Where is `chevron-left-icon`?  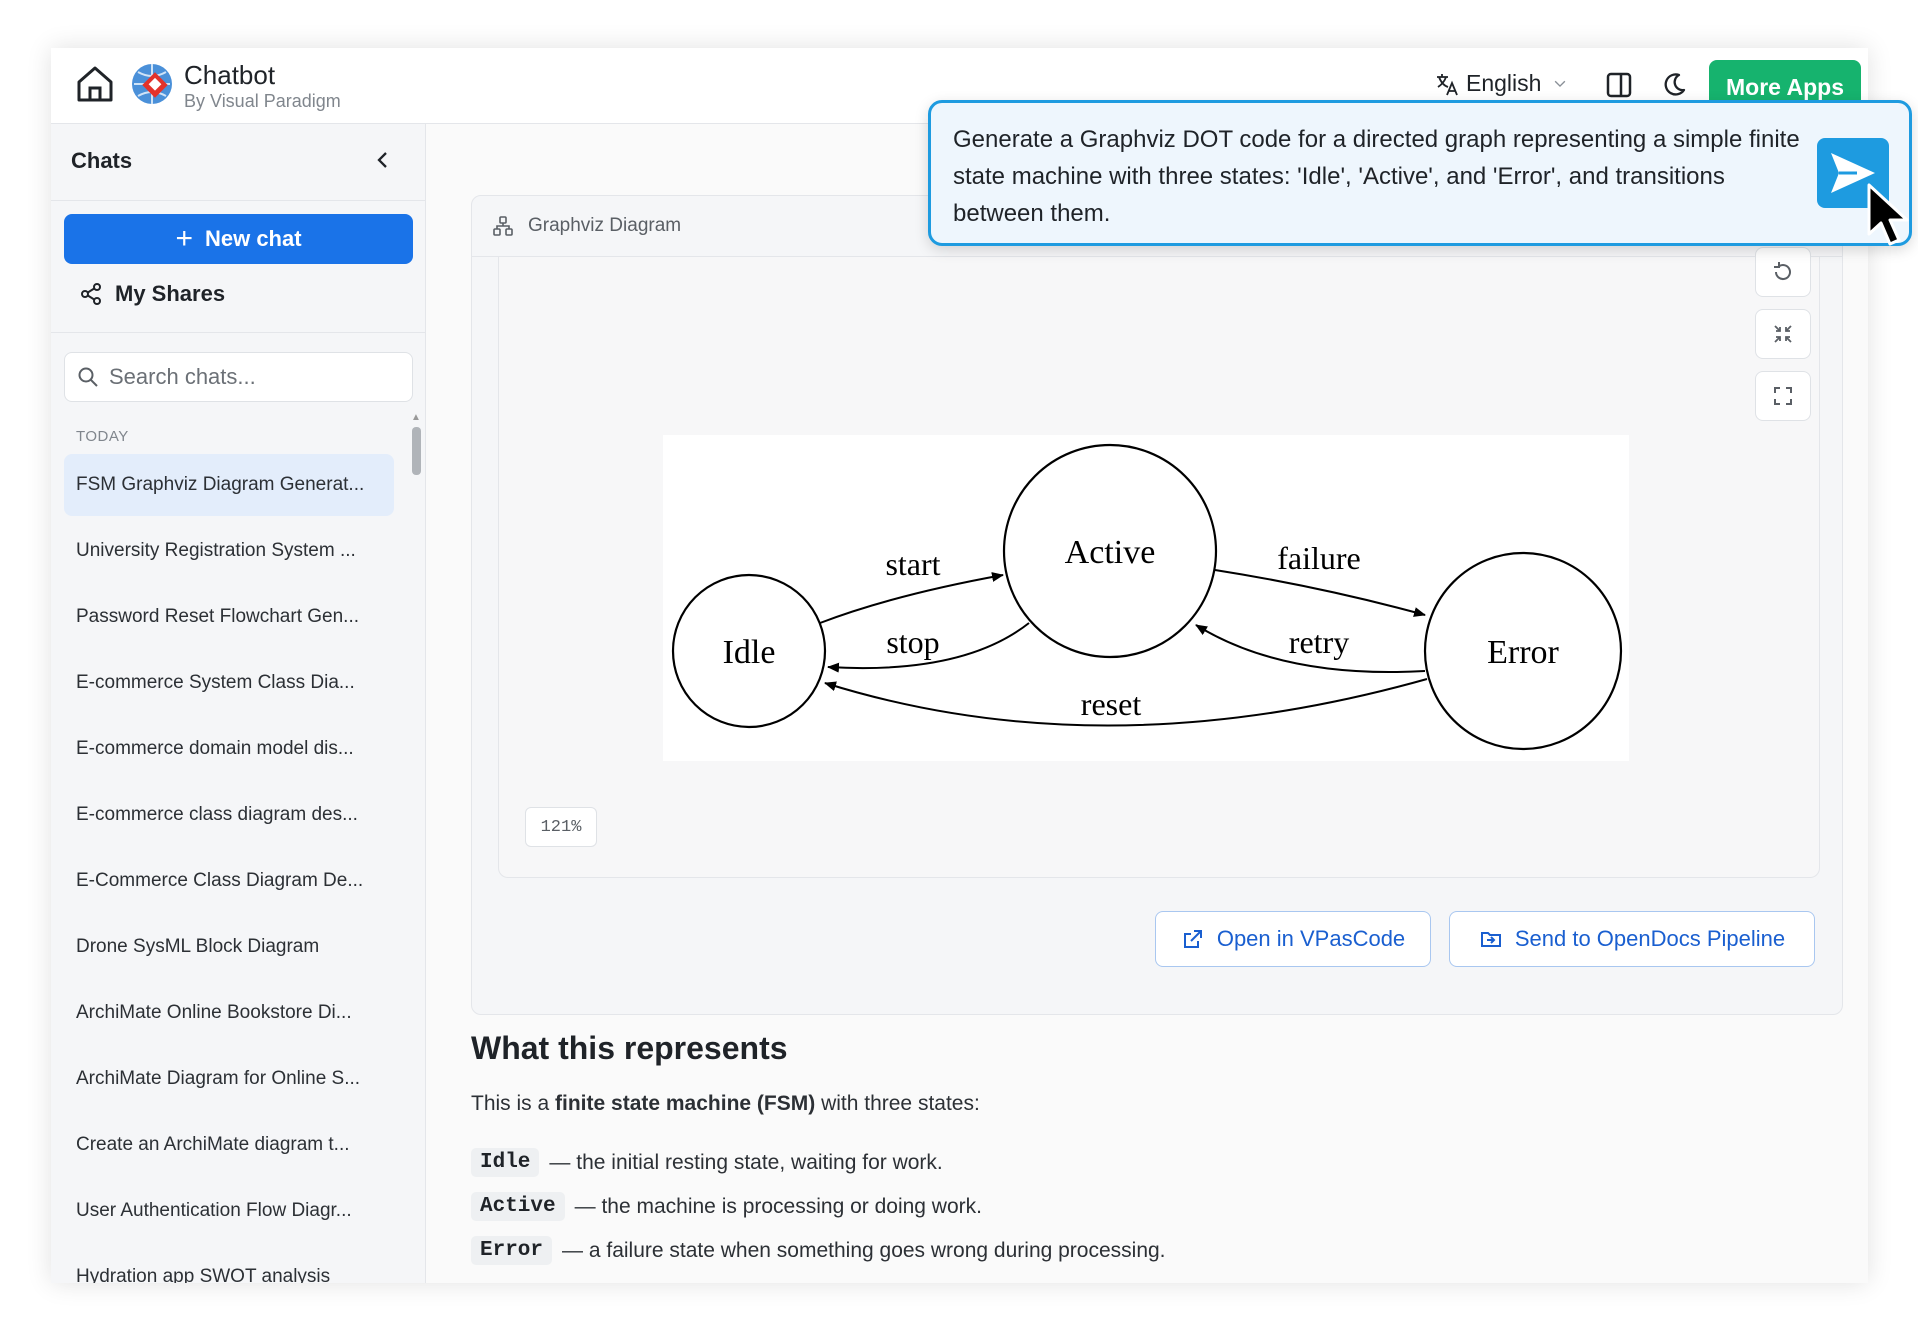 chevron-left-icon is located at coordinates (383, 160).